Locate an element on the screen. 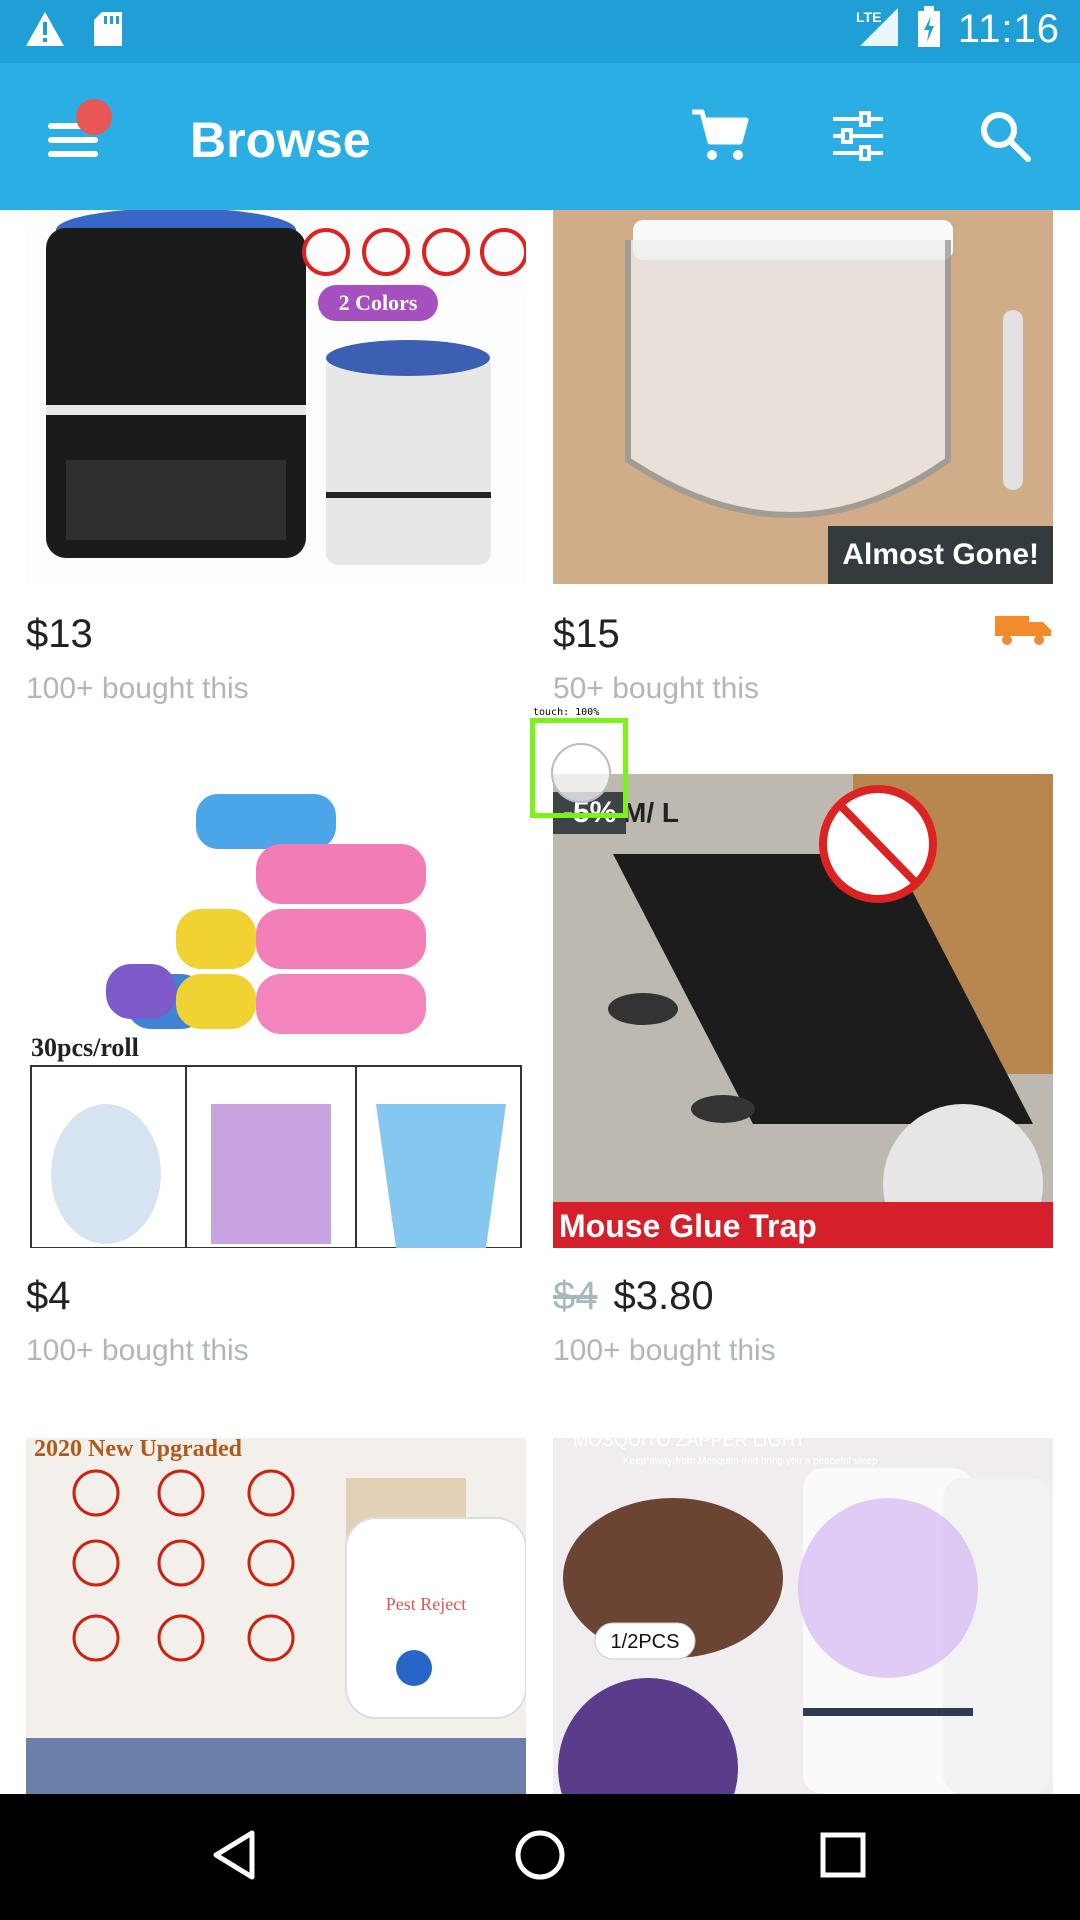 Image resolution: width=1080 pixels, height=1920 pixels. product-price: $13 is located at coordinates (59, 634).